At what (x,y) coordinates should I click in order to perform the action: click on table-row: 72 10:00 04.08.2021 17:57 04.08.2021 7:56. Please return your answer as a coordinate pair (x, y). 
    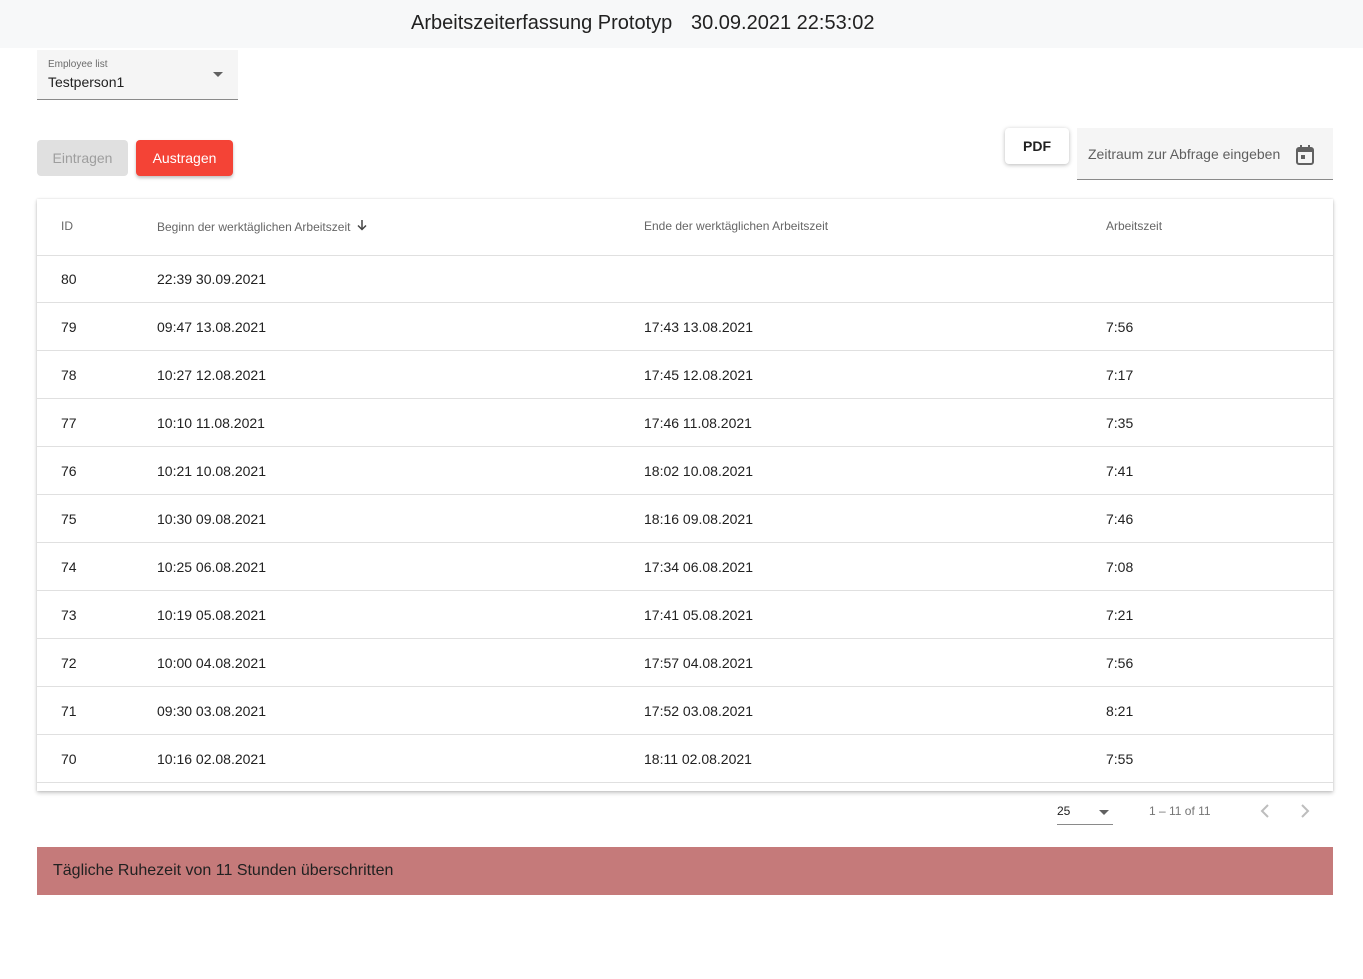
    Looking at the image, I should click on (685, 663).